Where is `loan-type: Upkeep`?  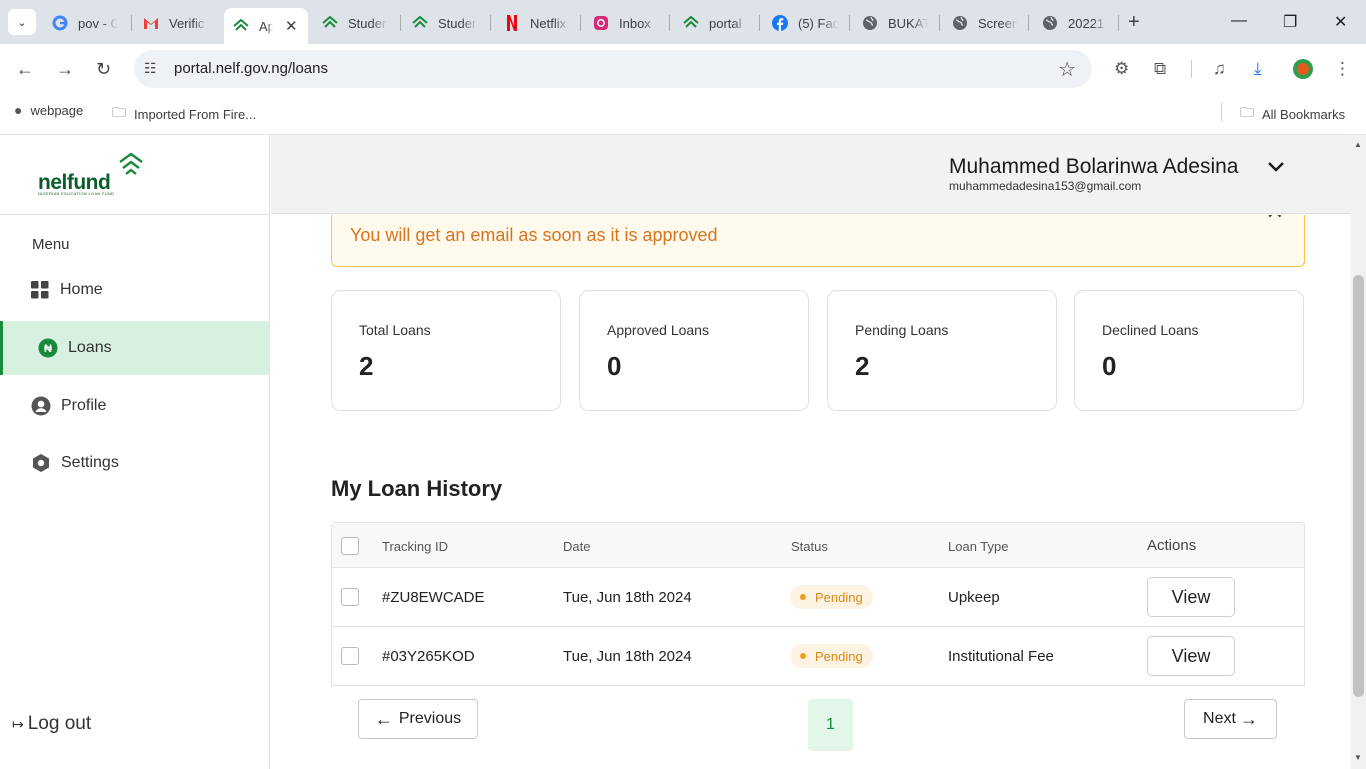 loan-type: Upkeep is located at coordinates (974, 597).